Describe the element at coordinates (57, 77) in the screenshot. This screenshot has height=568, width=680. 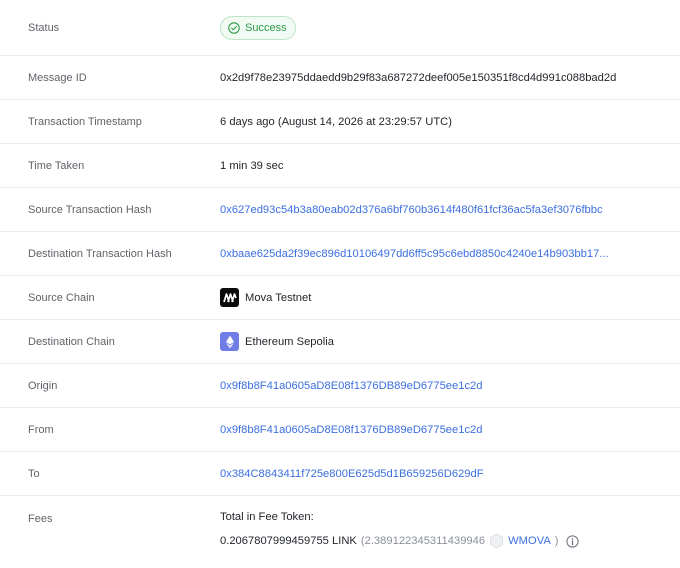
I see `message-id-label: Message ID` at that location.